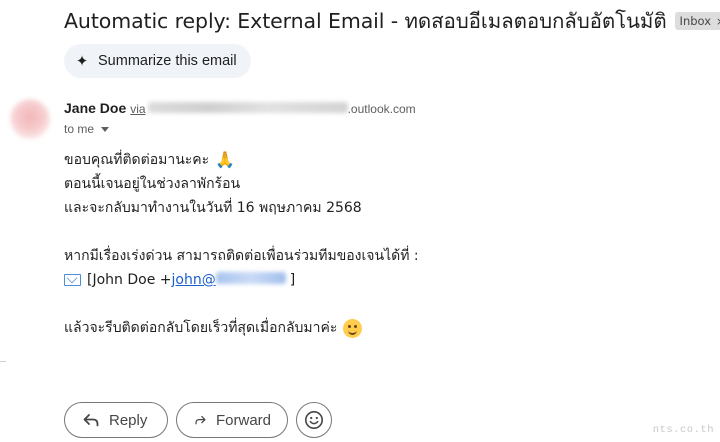 This screenshot has height=442, width=720. What do you see at coordinates (128, 420) in the screenshot?
I see `reply-label: Reply` at bounding box center [128, 420].